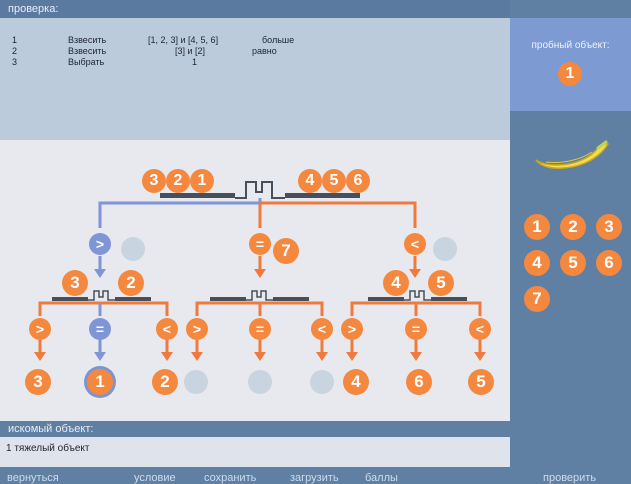  I want to click on condition-link: условие, so click(155, 478).